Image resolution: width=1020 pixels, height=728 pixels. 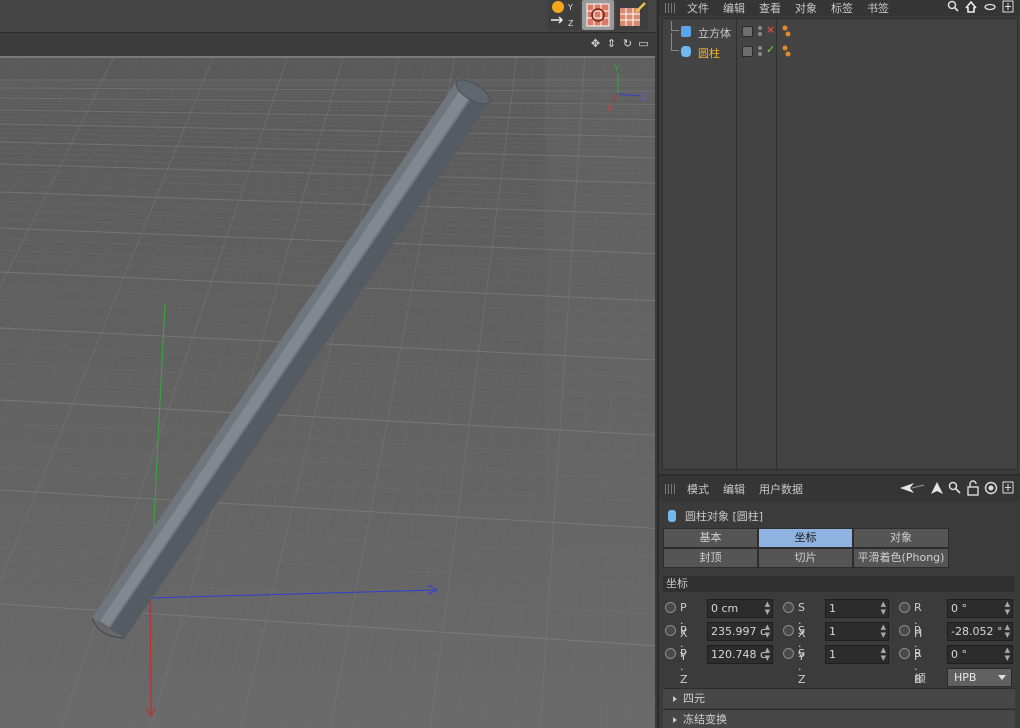 I want to click on menu-tags: 标签, so click(x=842, y=8).